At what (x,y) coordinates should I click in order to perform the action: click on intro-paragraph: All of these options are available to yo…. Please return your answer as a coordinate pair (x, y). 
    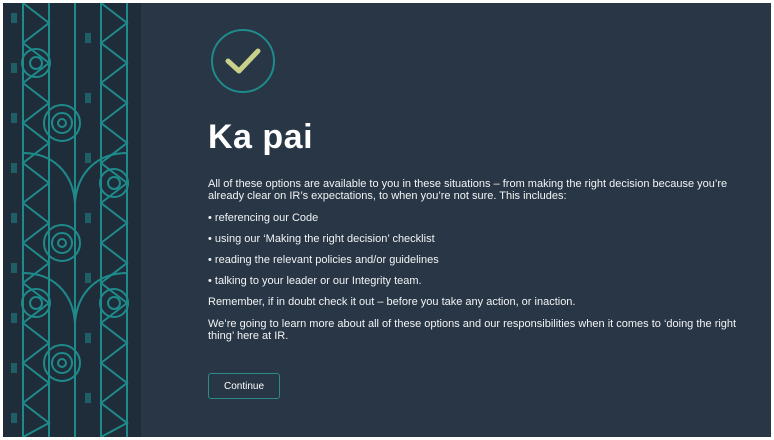
    Looking at the image, I should click on (468, 190).